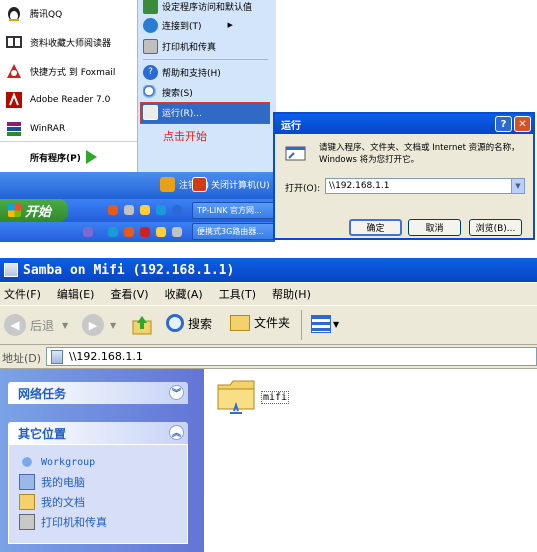 This screenshot has width=537, height=552. What do you see at coordinates (517, 186) in the screenshot?
I see `dropdown-arrow-icon: ▼` at bounding box center [517, 186].